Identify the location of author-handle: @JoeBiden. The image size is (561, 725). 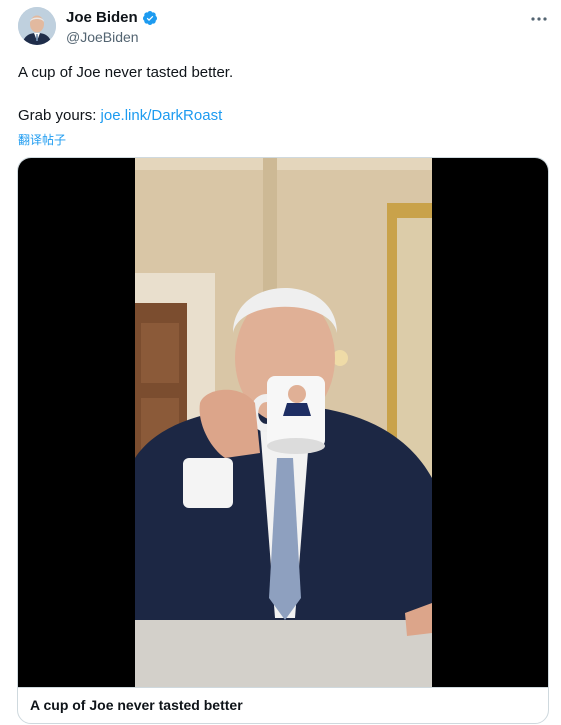
(102, 37).